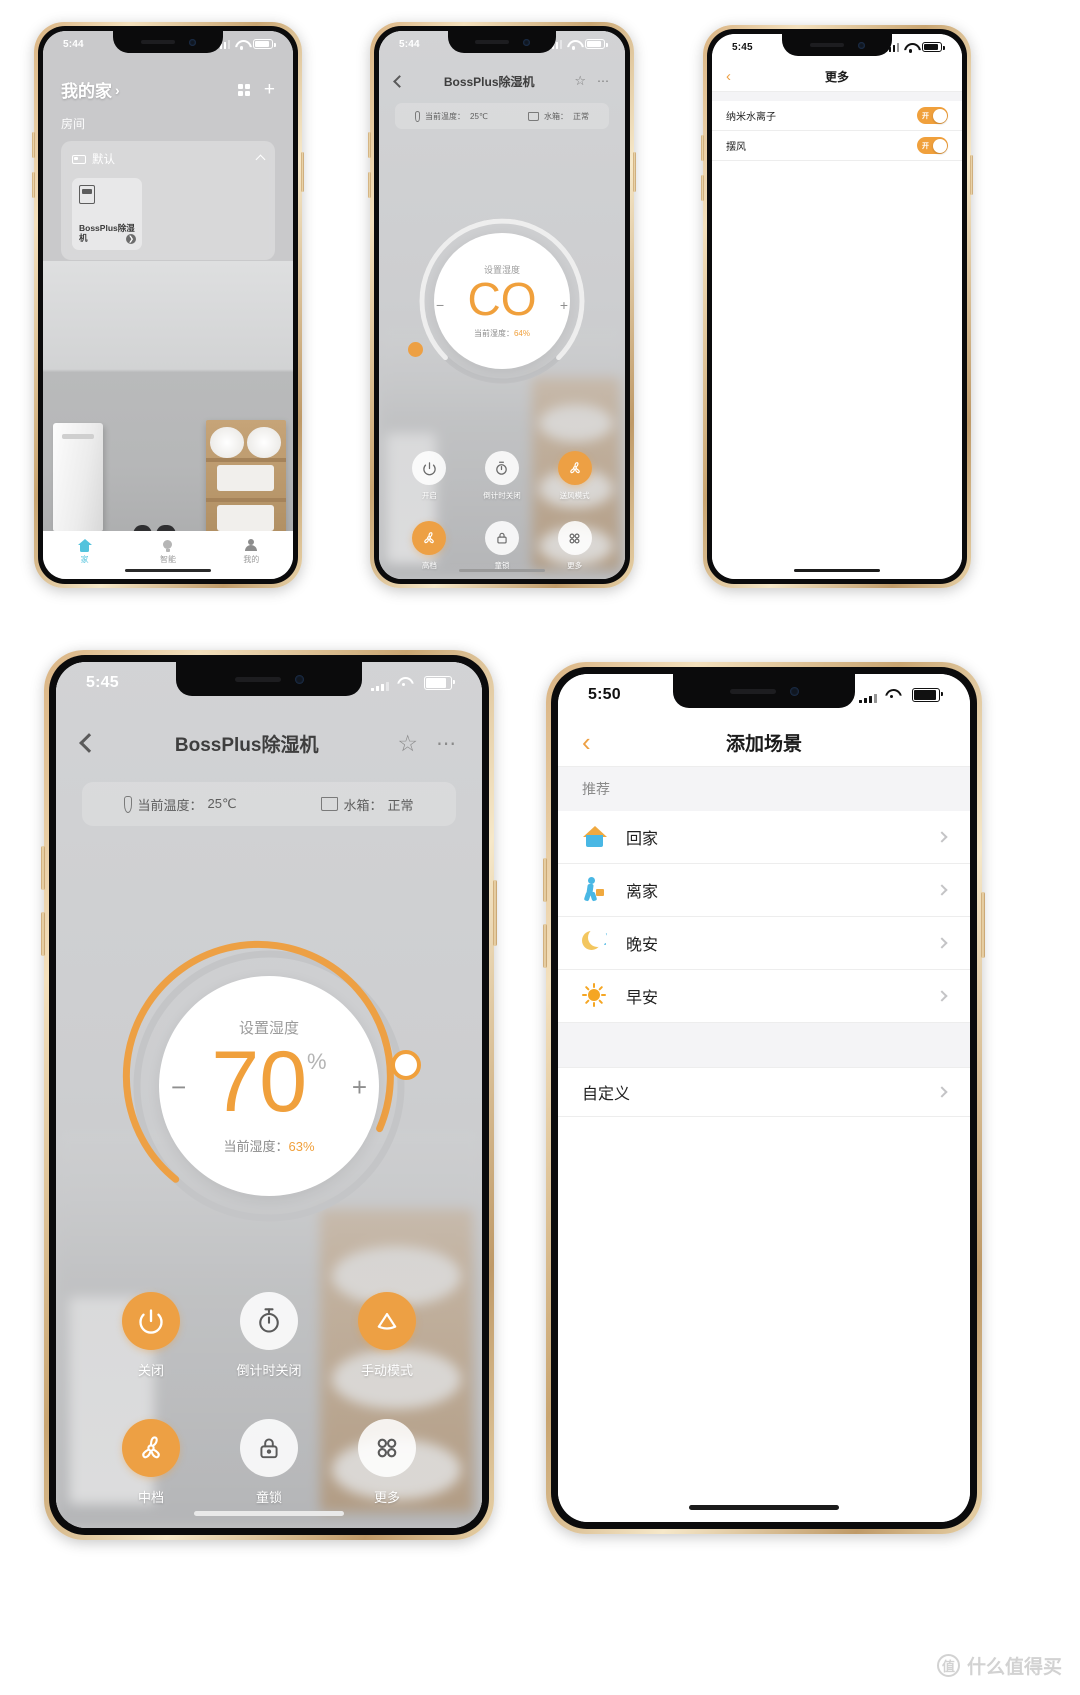 The width and height of the screenshot is (1080, 1695). Describe the element at coordinates (837, 146) in the screenshot. I see `row-swing: 摆风 开` at that location.